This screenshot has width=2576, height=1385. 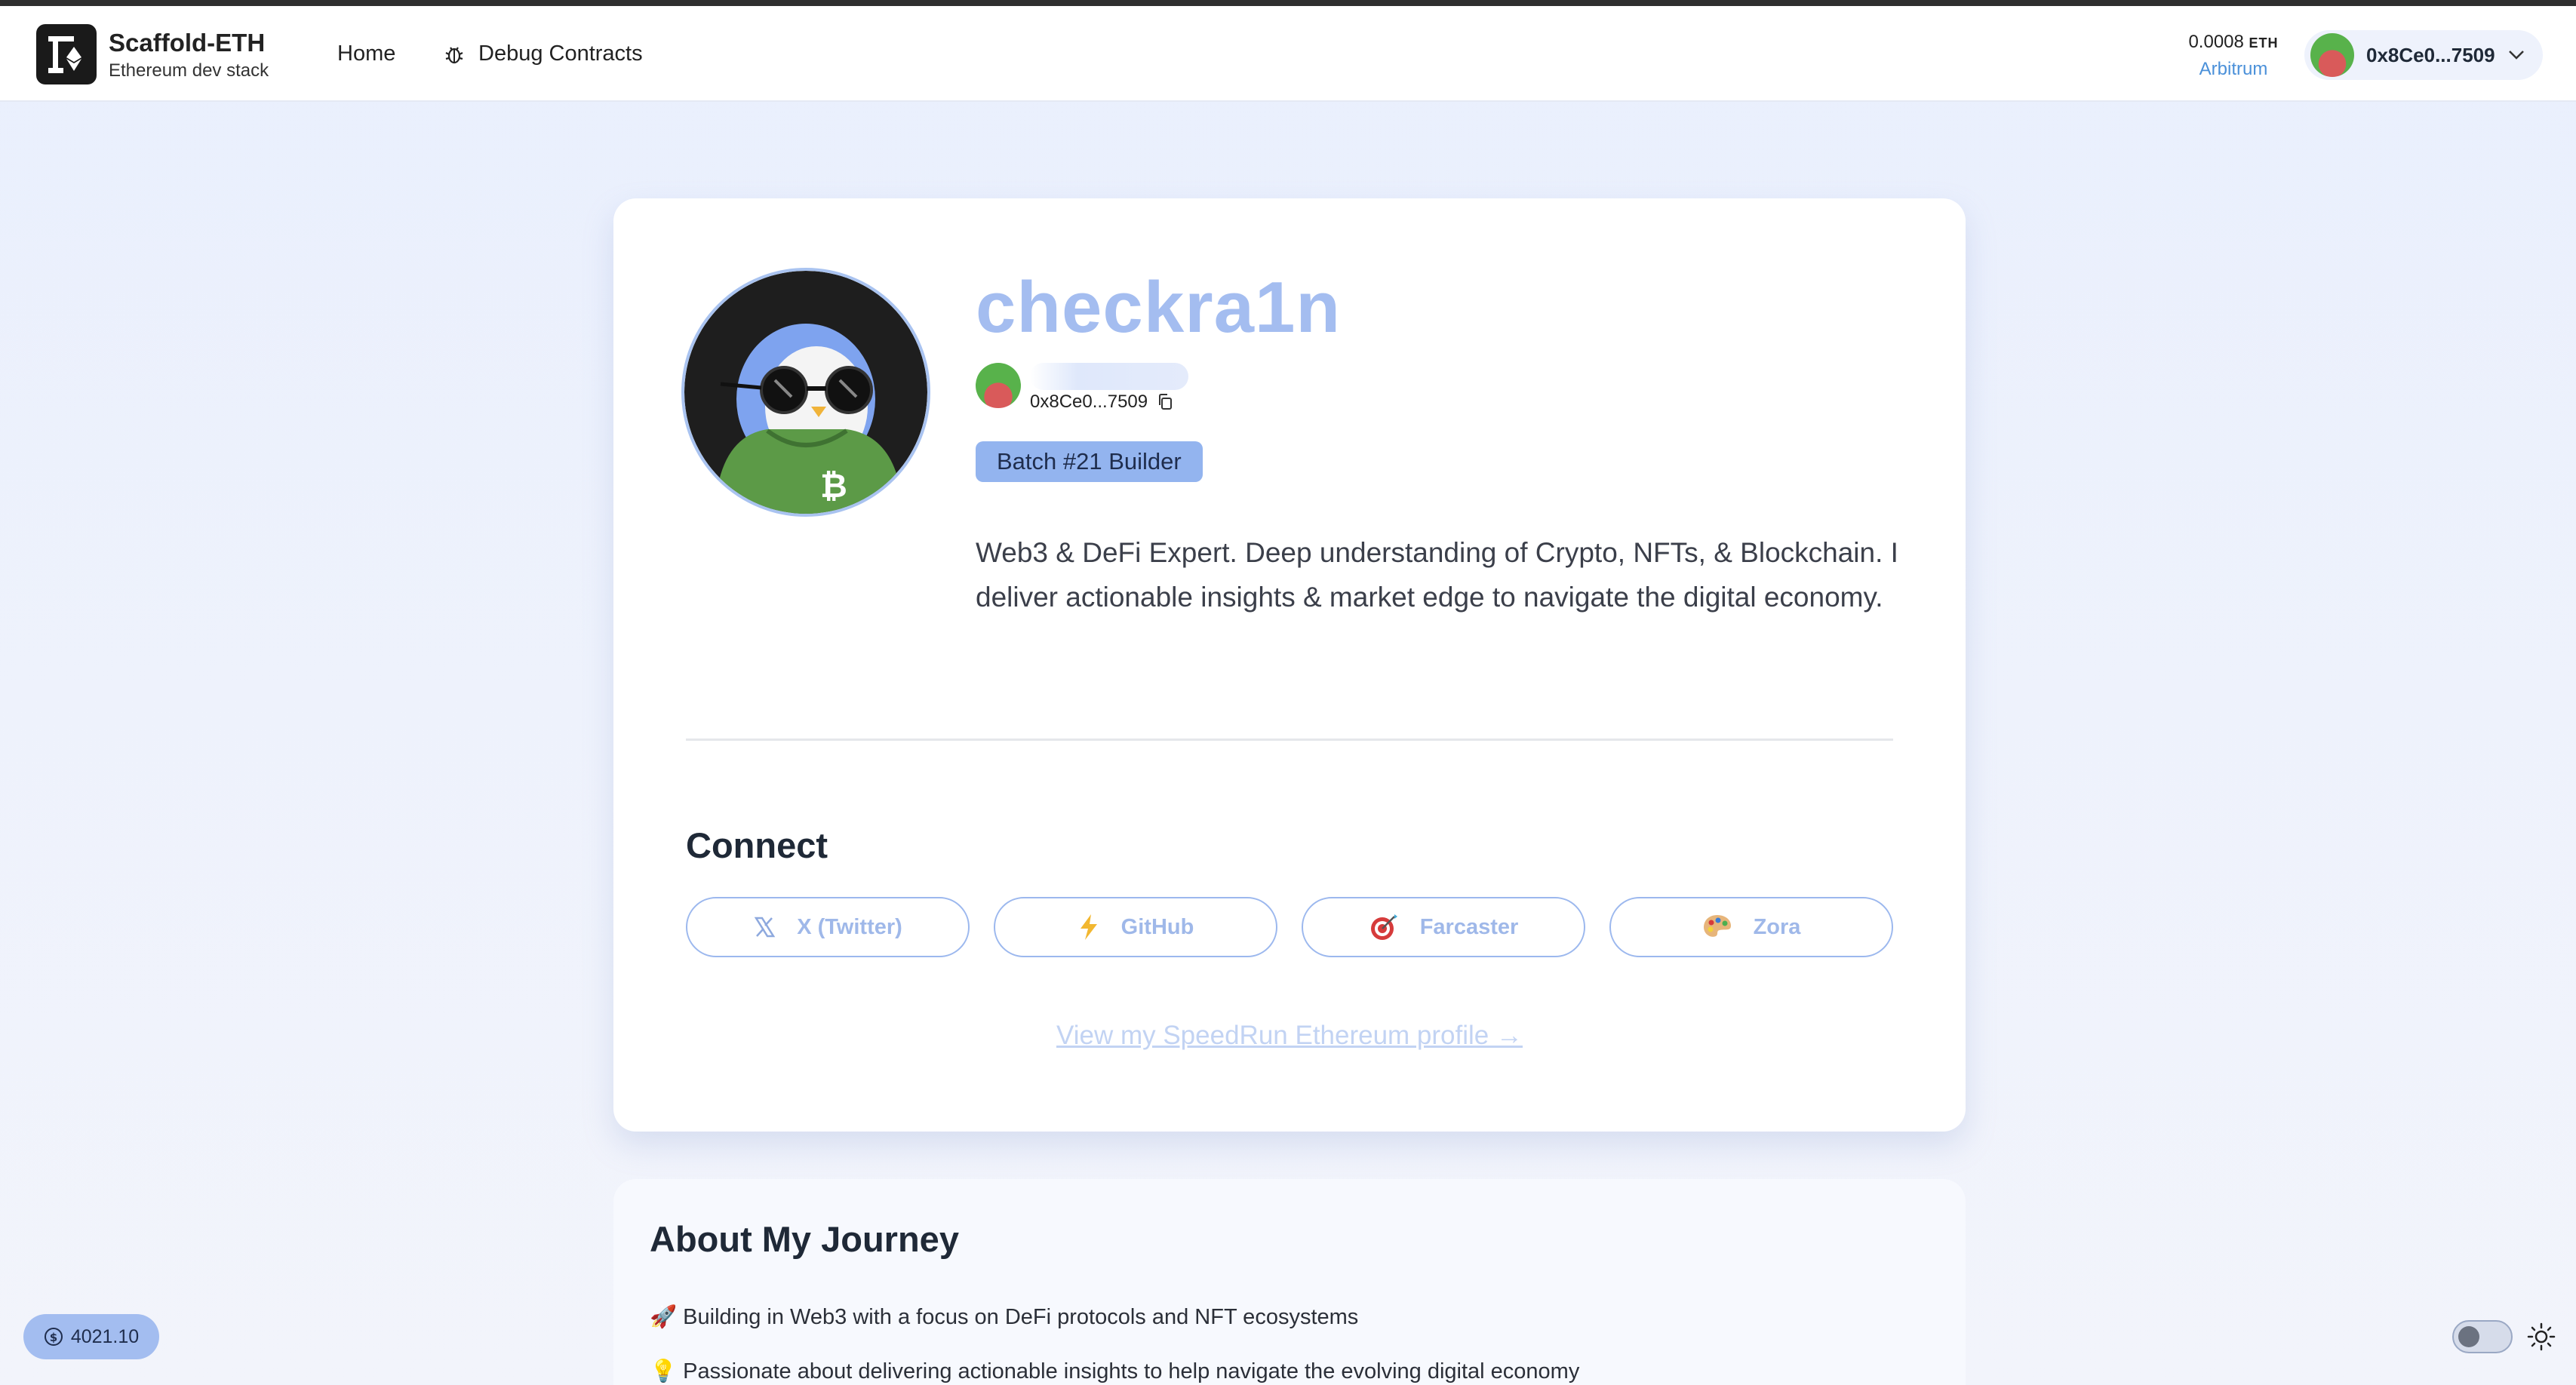 What do you see at coordinates (1089, 461) in the screenshot?
I see `batch-badge: Batch #21 Builder` at bounding box center [1089, 461].